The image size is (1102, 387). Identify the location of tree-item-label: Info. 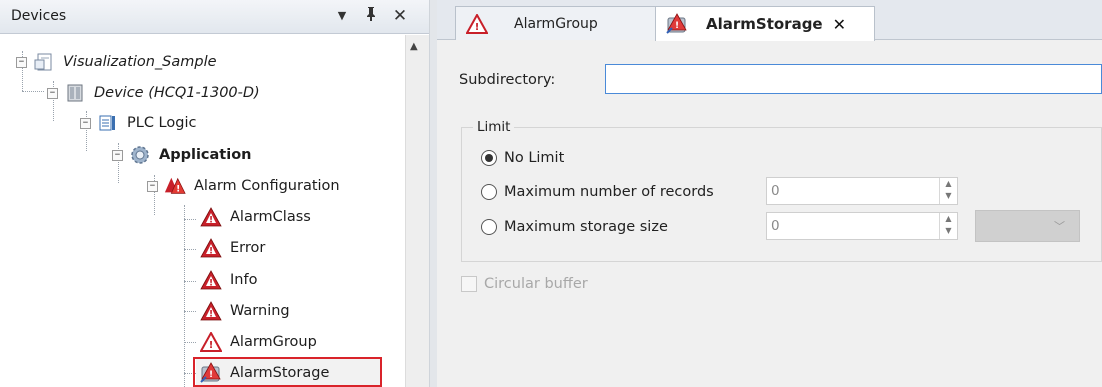
(244, 280).